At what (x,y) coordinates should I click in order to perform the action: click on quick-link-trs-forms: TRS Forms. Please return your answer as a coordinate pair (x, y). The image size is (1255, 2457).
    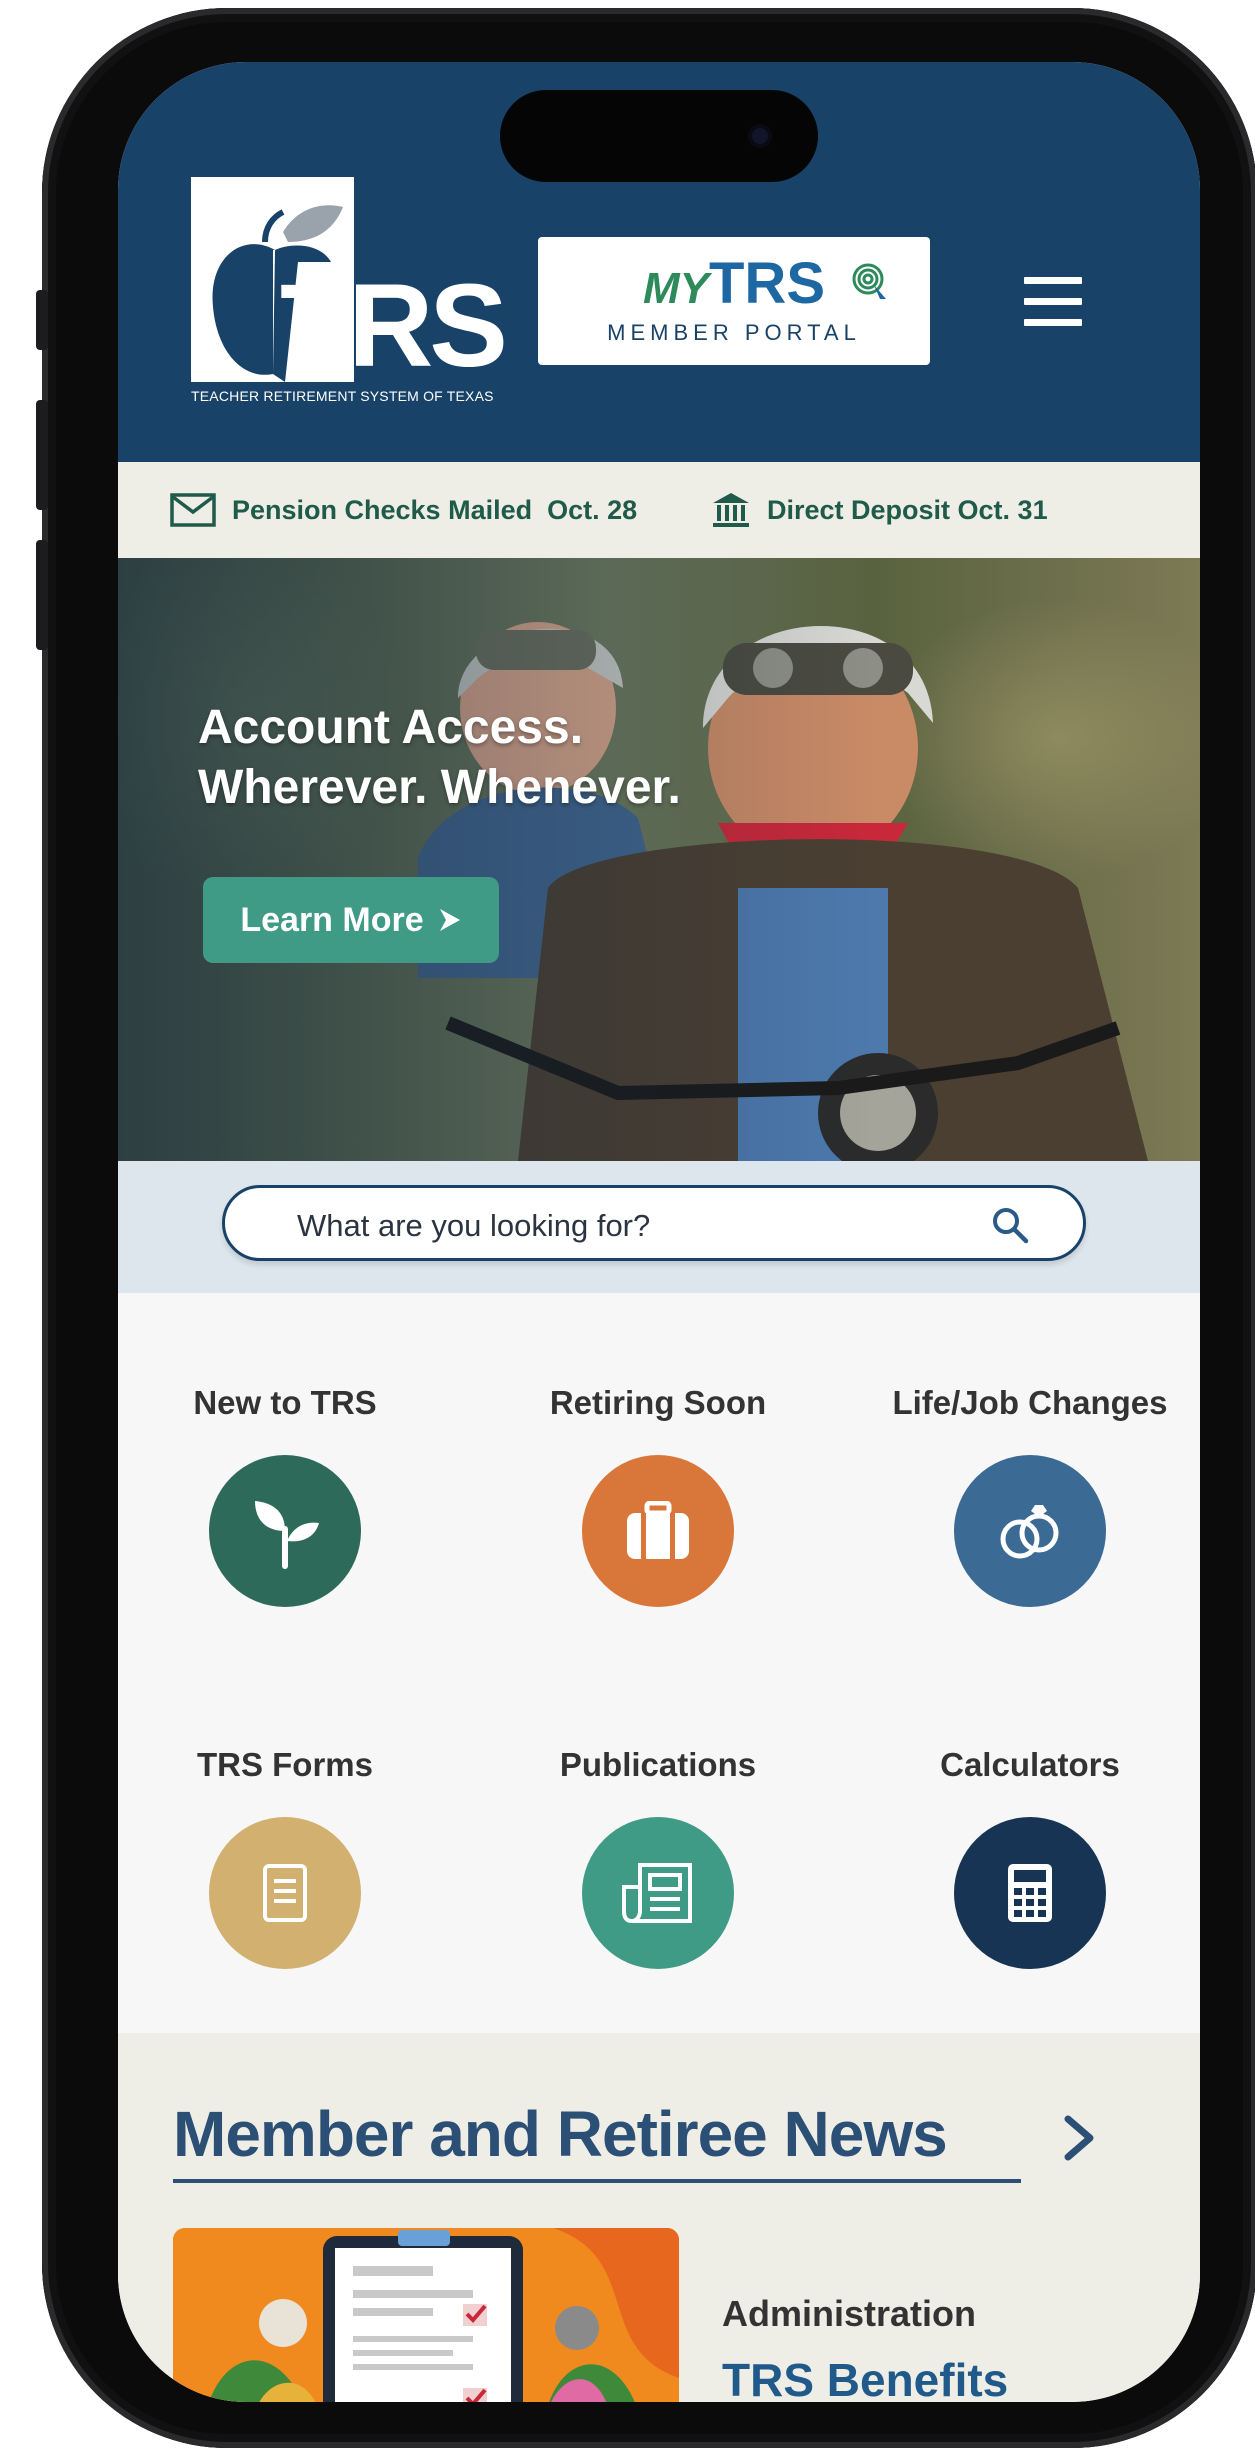
    Looking at the image, I should click on (285, 1857).